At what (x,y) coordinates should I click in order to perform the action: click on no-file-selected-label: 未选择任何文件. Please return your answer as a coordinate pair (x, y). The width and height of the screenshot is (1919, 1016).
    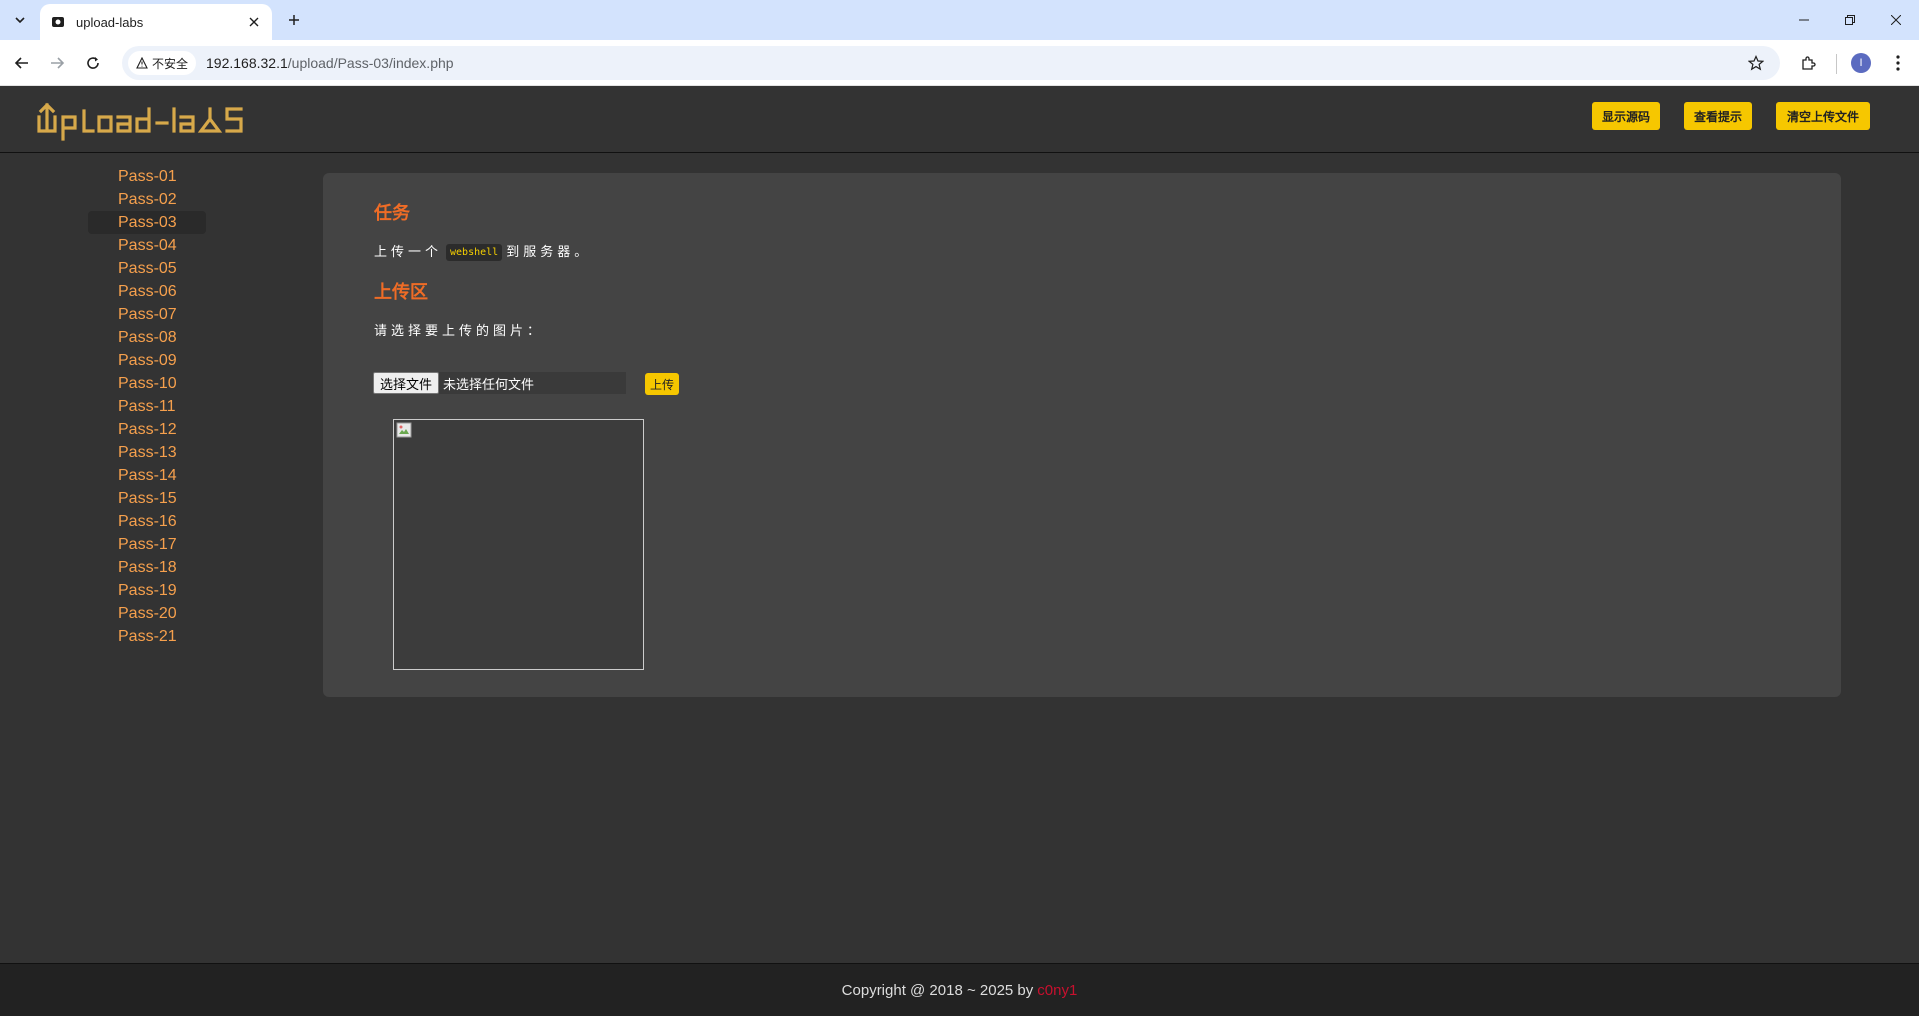
    Looking at the image, I should click on (489, 384).